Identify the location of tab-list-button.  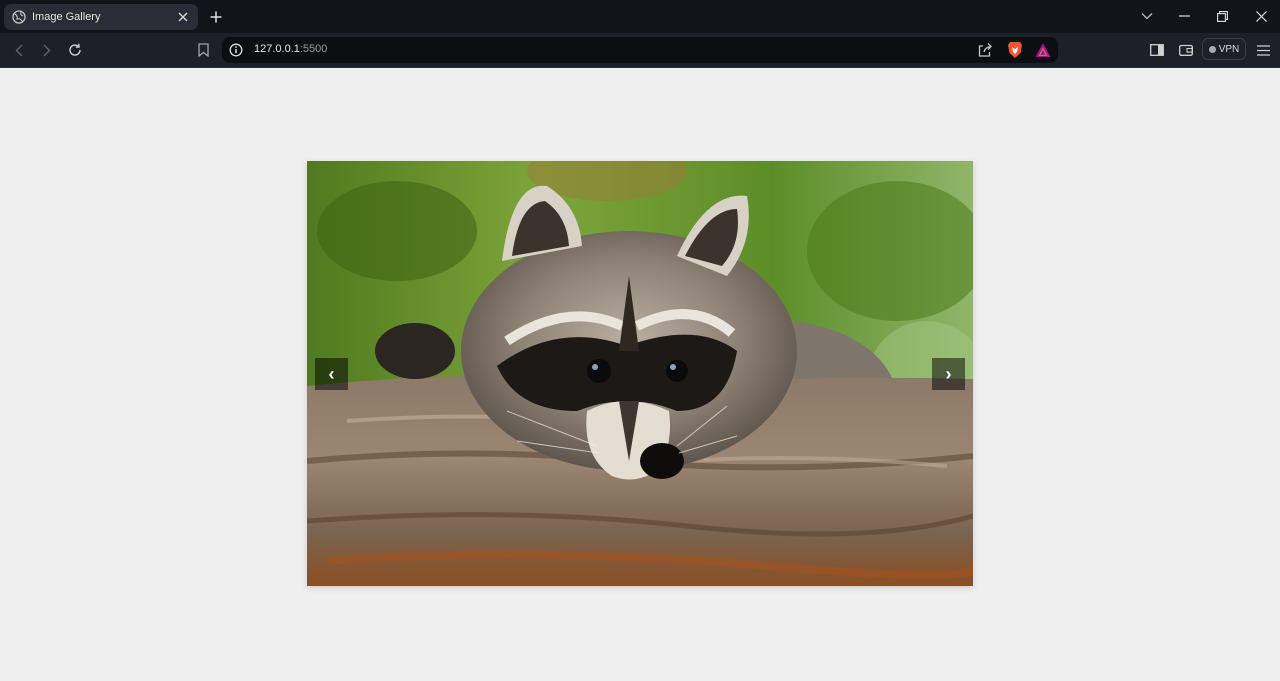
(1147, 16).